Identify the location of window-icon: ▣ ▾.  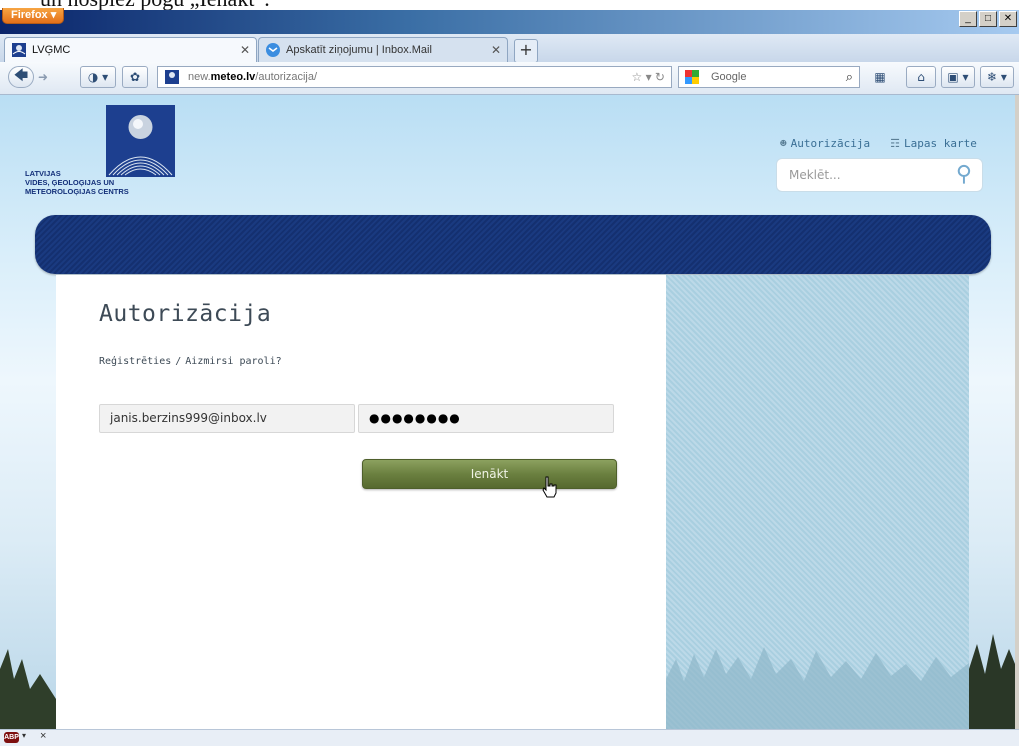
(958, 77).